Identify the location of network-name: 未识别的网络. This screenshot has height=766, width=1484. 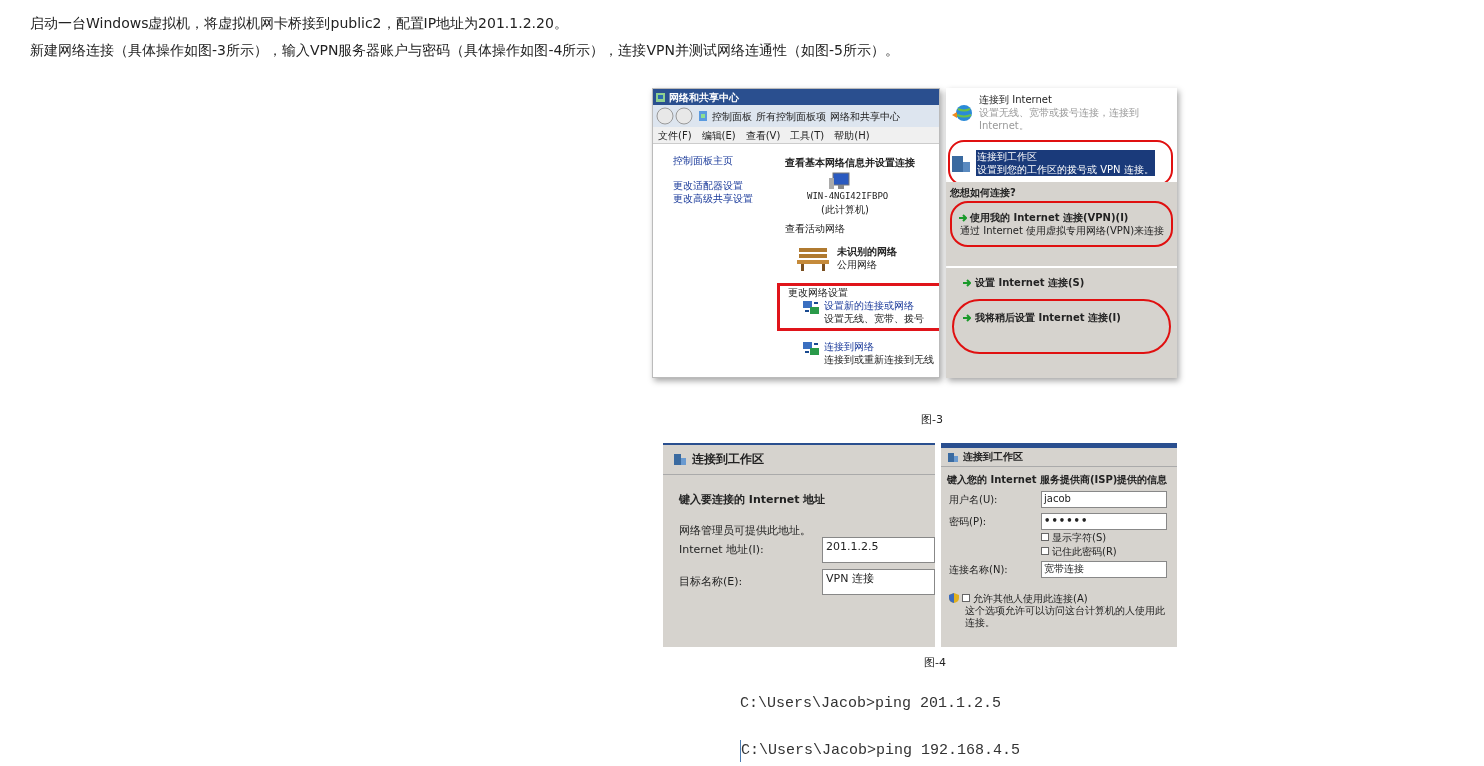
(867, 251).